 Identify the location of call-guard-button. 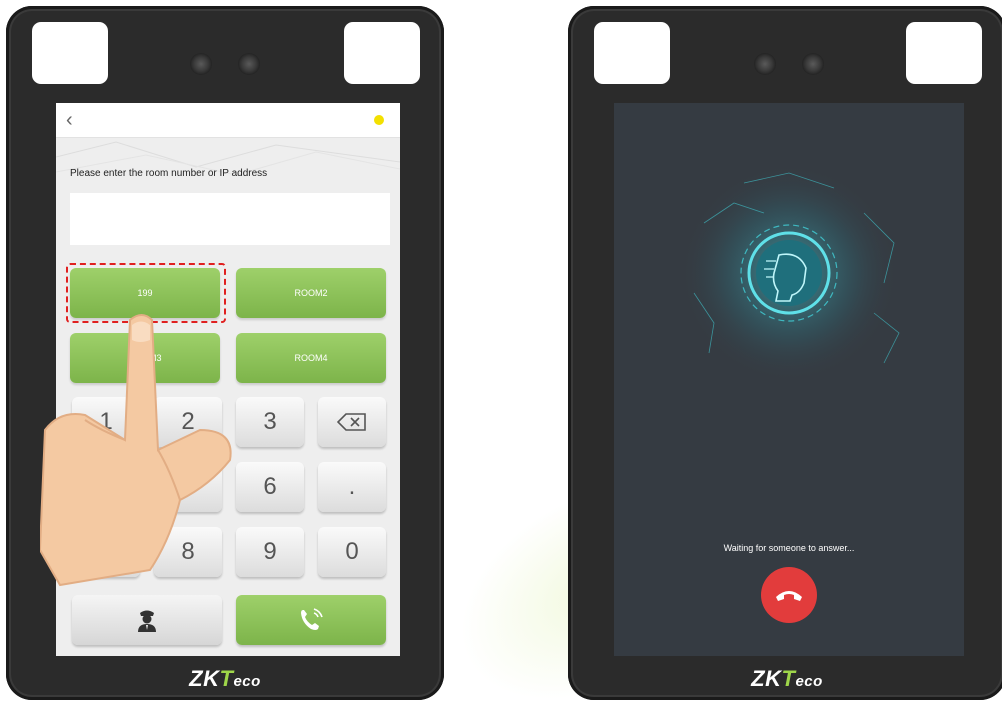
(147, 620).